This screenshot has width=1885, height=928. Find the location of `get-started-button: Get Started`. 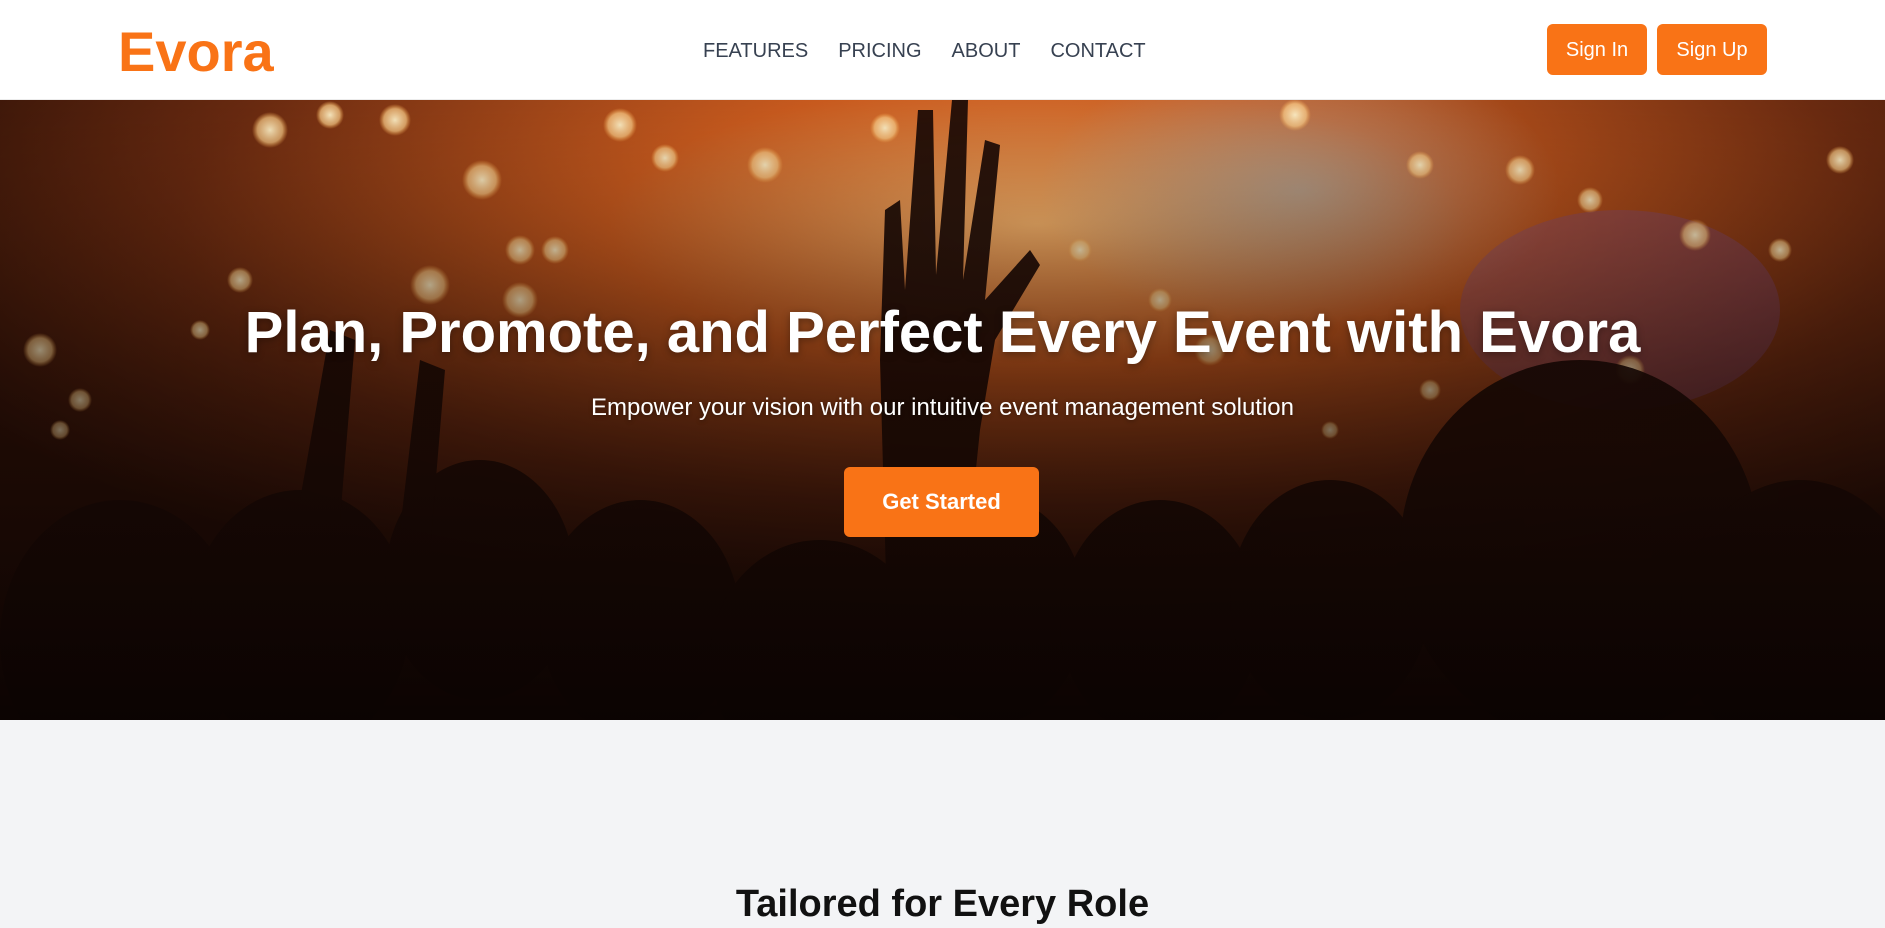

get-started-button: Get Started is located at coordinates (941, 502).